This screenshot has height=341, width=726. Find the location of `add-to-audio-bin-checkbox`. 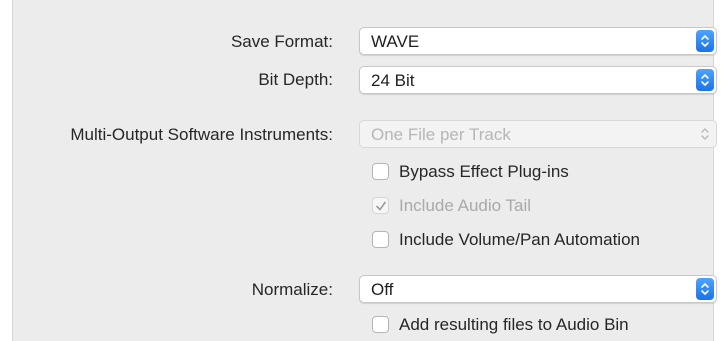

add-to-audio-bin-checkbox is located at coordinates (380, 324).